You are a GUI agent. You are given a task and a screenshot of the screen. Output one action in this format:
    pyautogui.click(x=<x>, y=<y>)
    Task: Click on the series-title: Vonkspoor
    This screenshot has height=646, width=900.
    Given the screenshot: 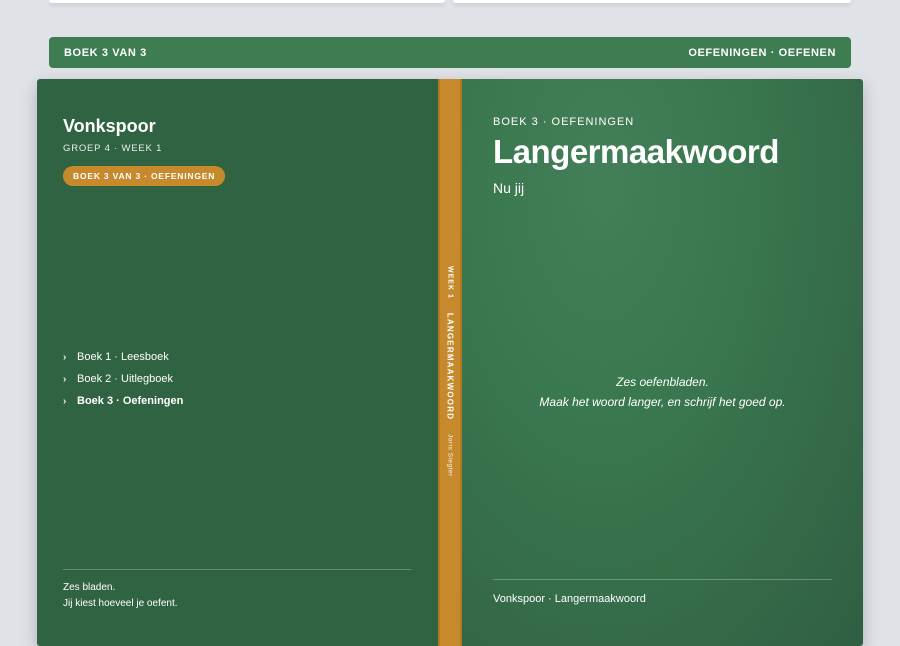 What is the action you would take?
    pyautogui.click(x=109, y=126)
    